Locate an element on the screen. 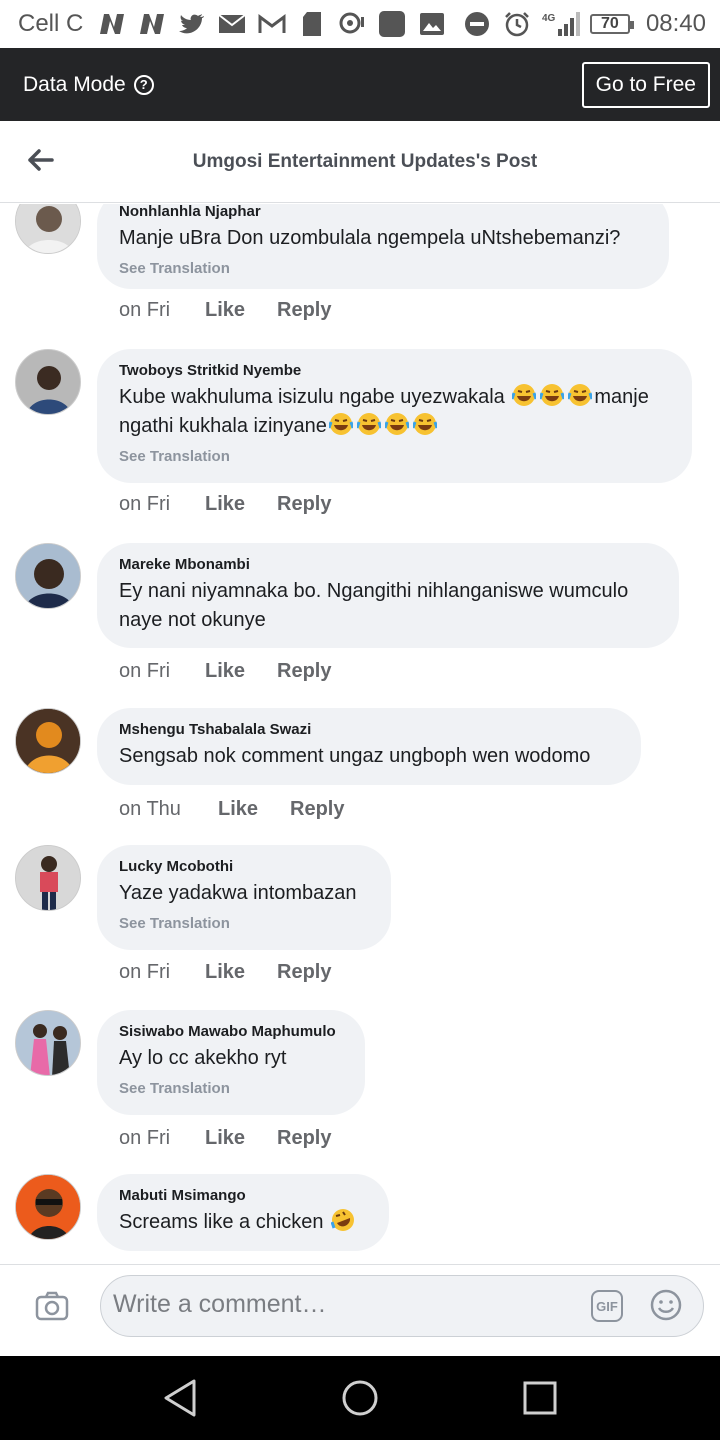 This screenshot has width=720, height=1440. comment-bubble: Mabuti Msimango Screams like a chicken is located at coordinates (243, 1212).